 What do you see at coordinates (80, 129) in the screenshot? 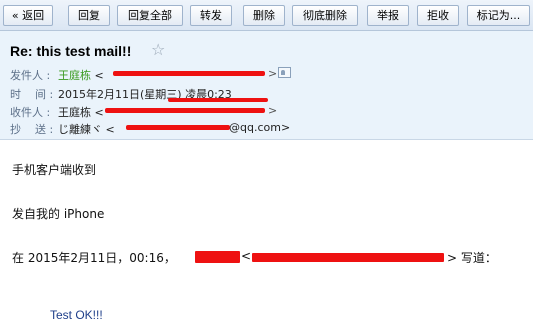
I see `cc-name: じ離練ヾ` at bounding box center [80, 129].